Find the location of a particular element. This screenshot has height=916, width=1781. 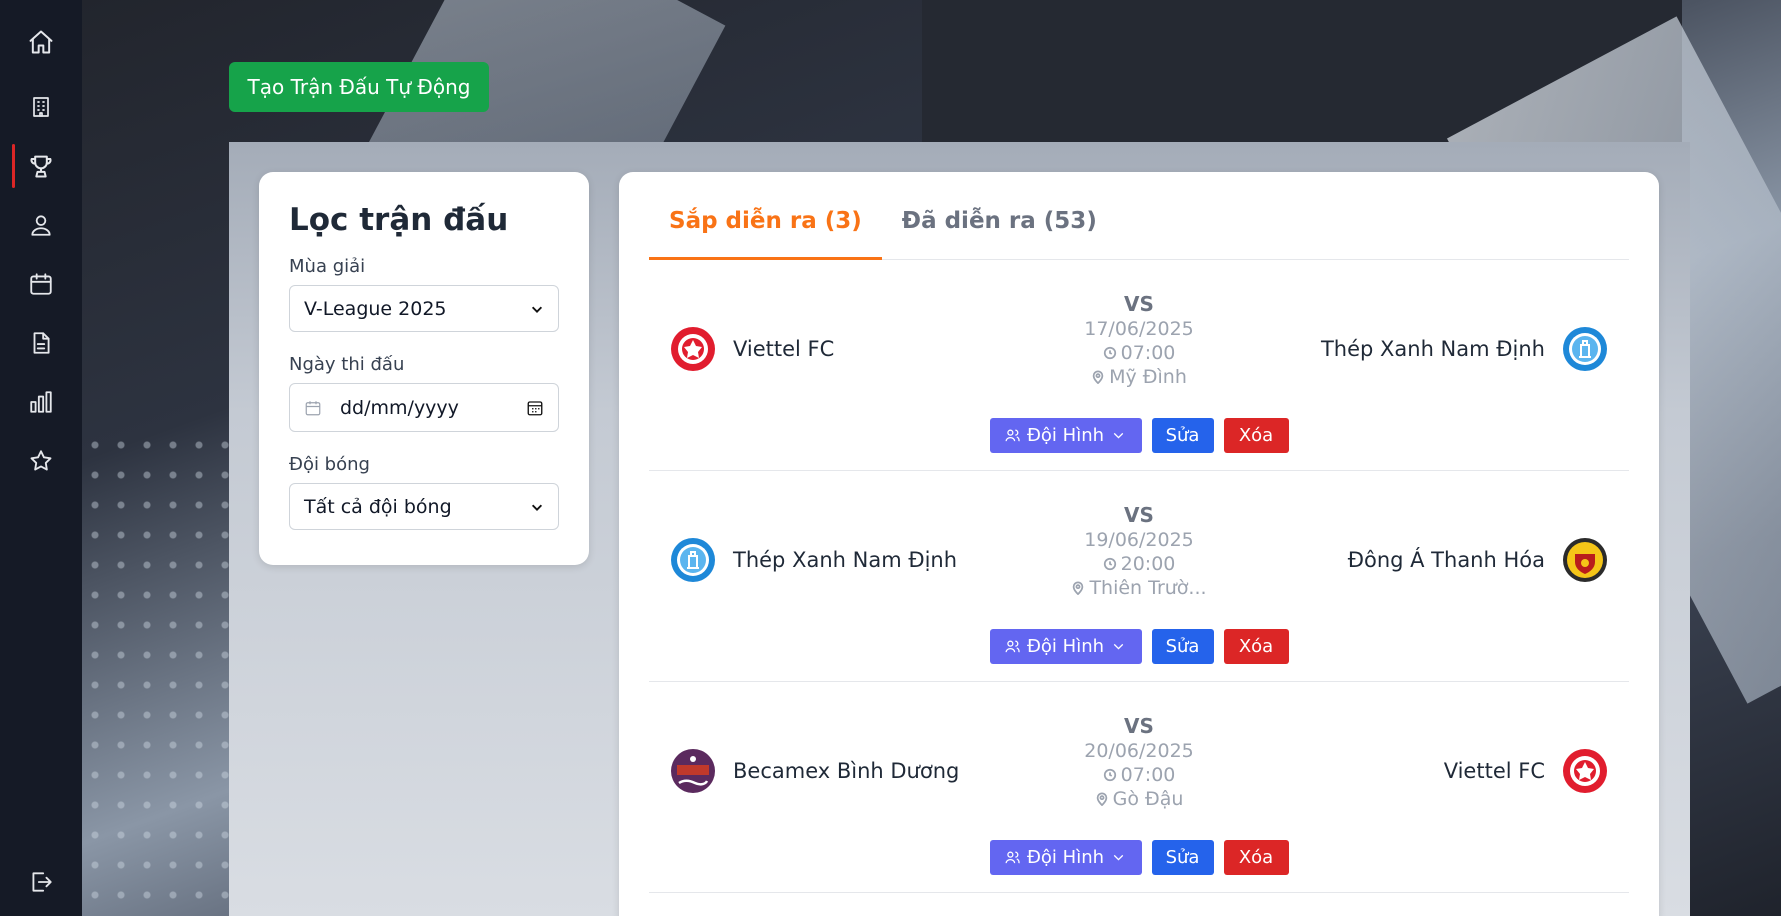

nam-dinh-logo-icon is located at coordinates (1585, 349).